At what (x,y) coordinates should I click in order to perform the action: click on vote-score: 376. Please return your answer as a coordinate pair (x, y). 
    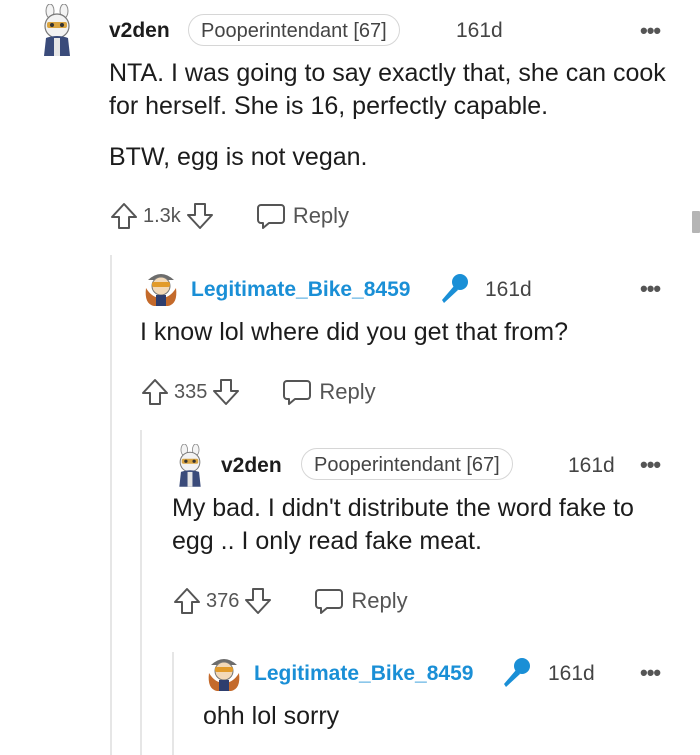
    Looking at the image, I should click on (223, 600).